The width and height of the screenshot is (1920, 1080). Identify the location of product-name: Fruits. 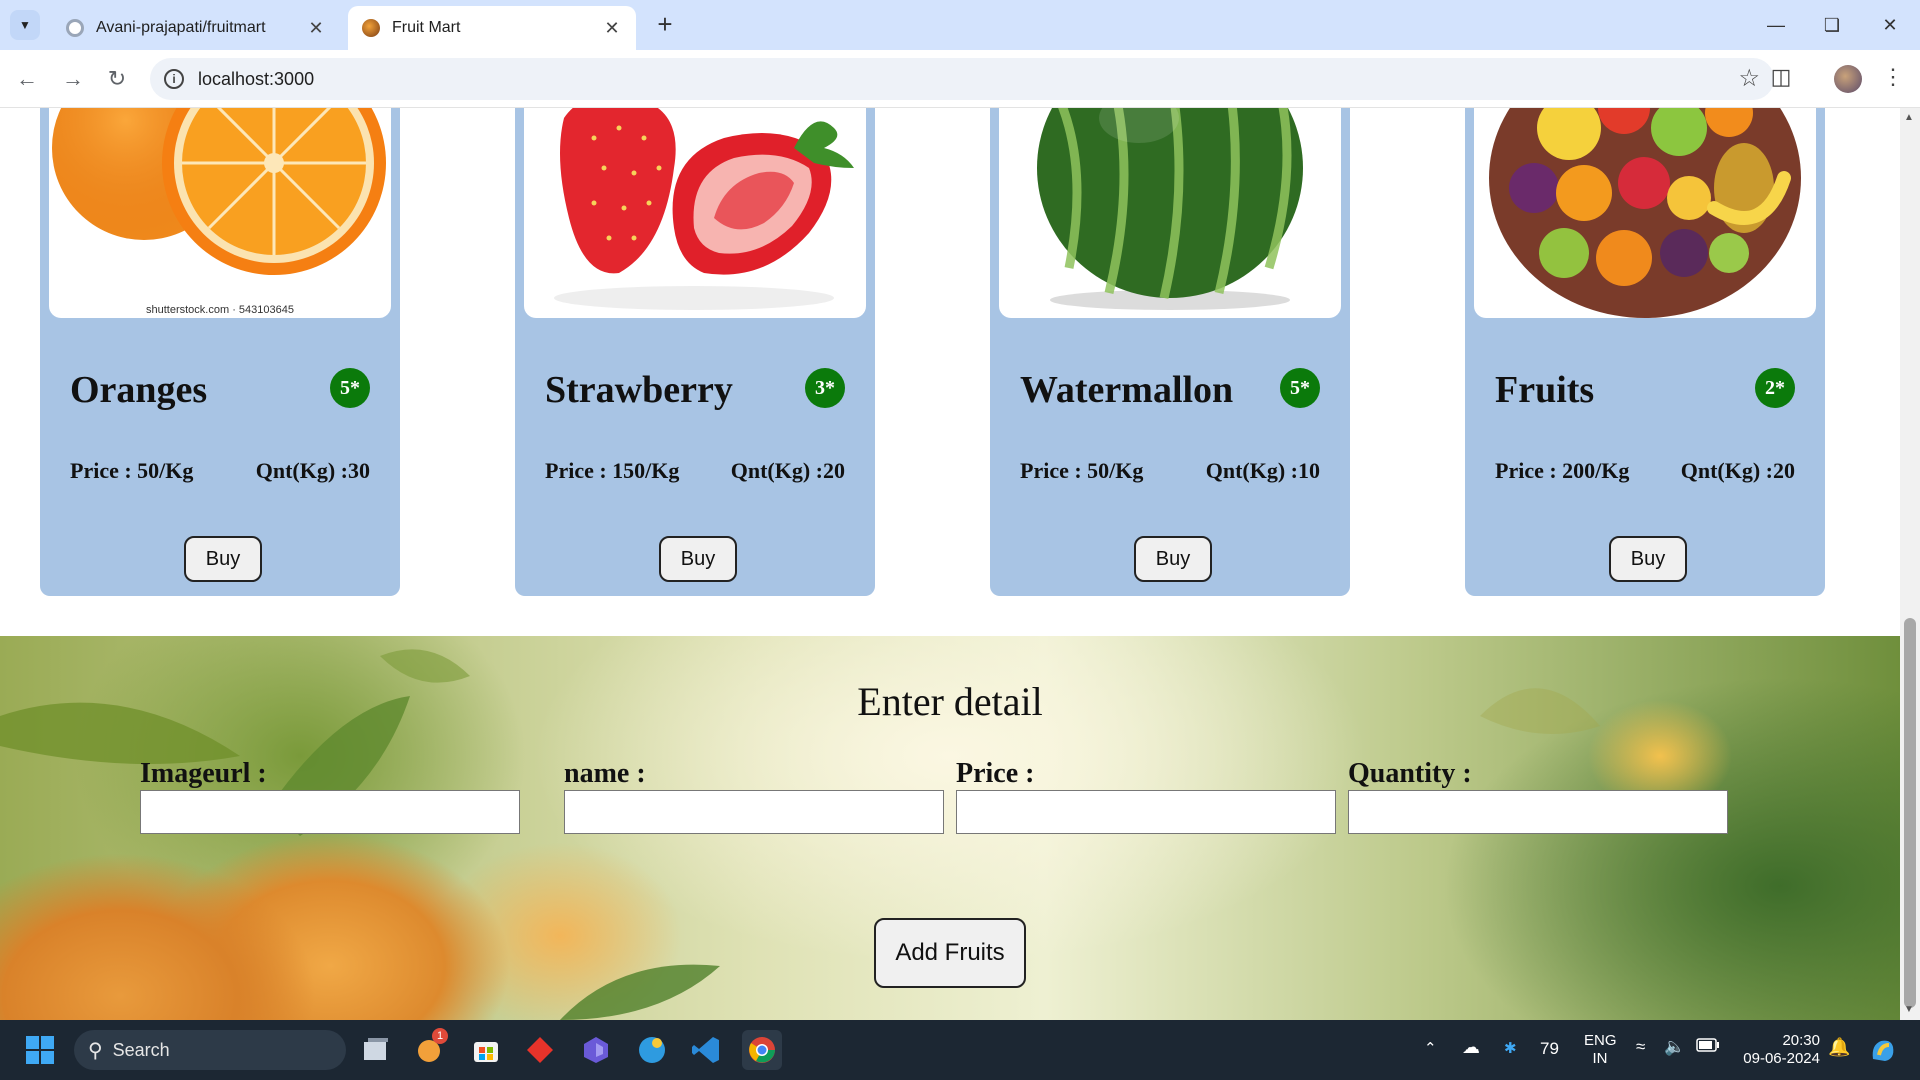
(1545, 390).